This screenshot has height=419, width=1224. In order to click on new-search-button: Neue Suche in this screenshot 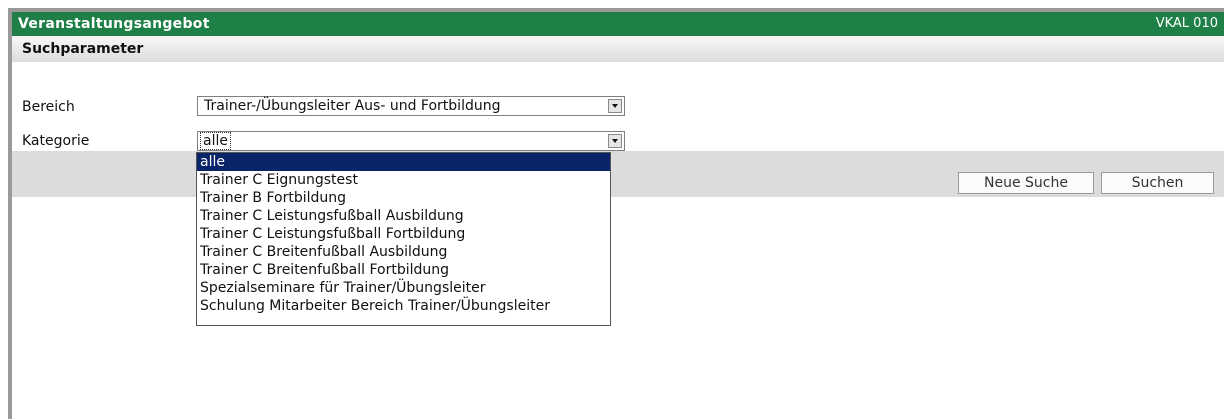, I will do `click(1026, 183)`.